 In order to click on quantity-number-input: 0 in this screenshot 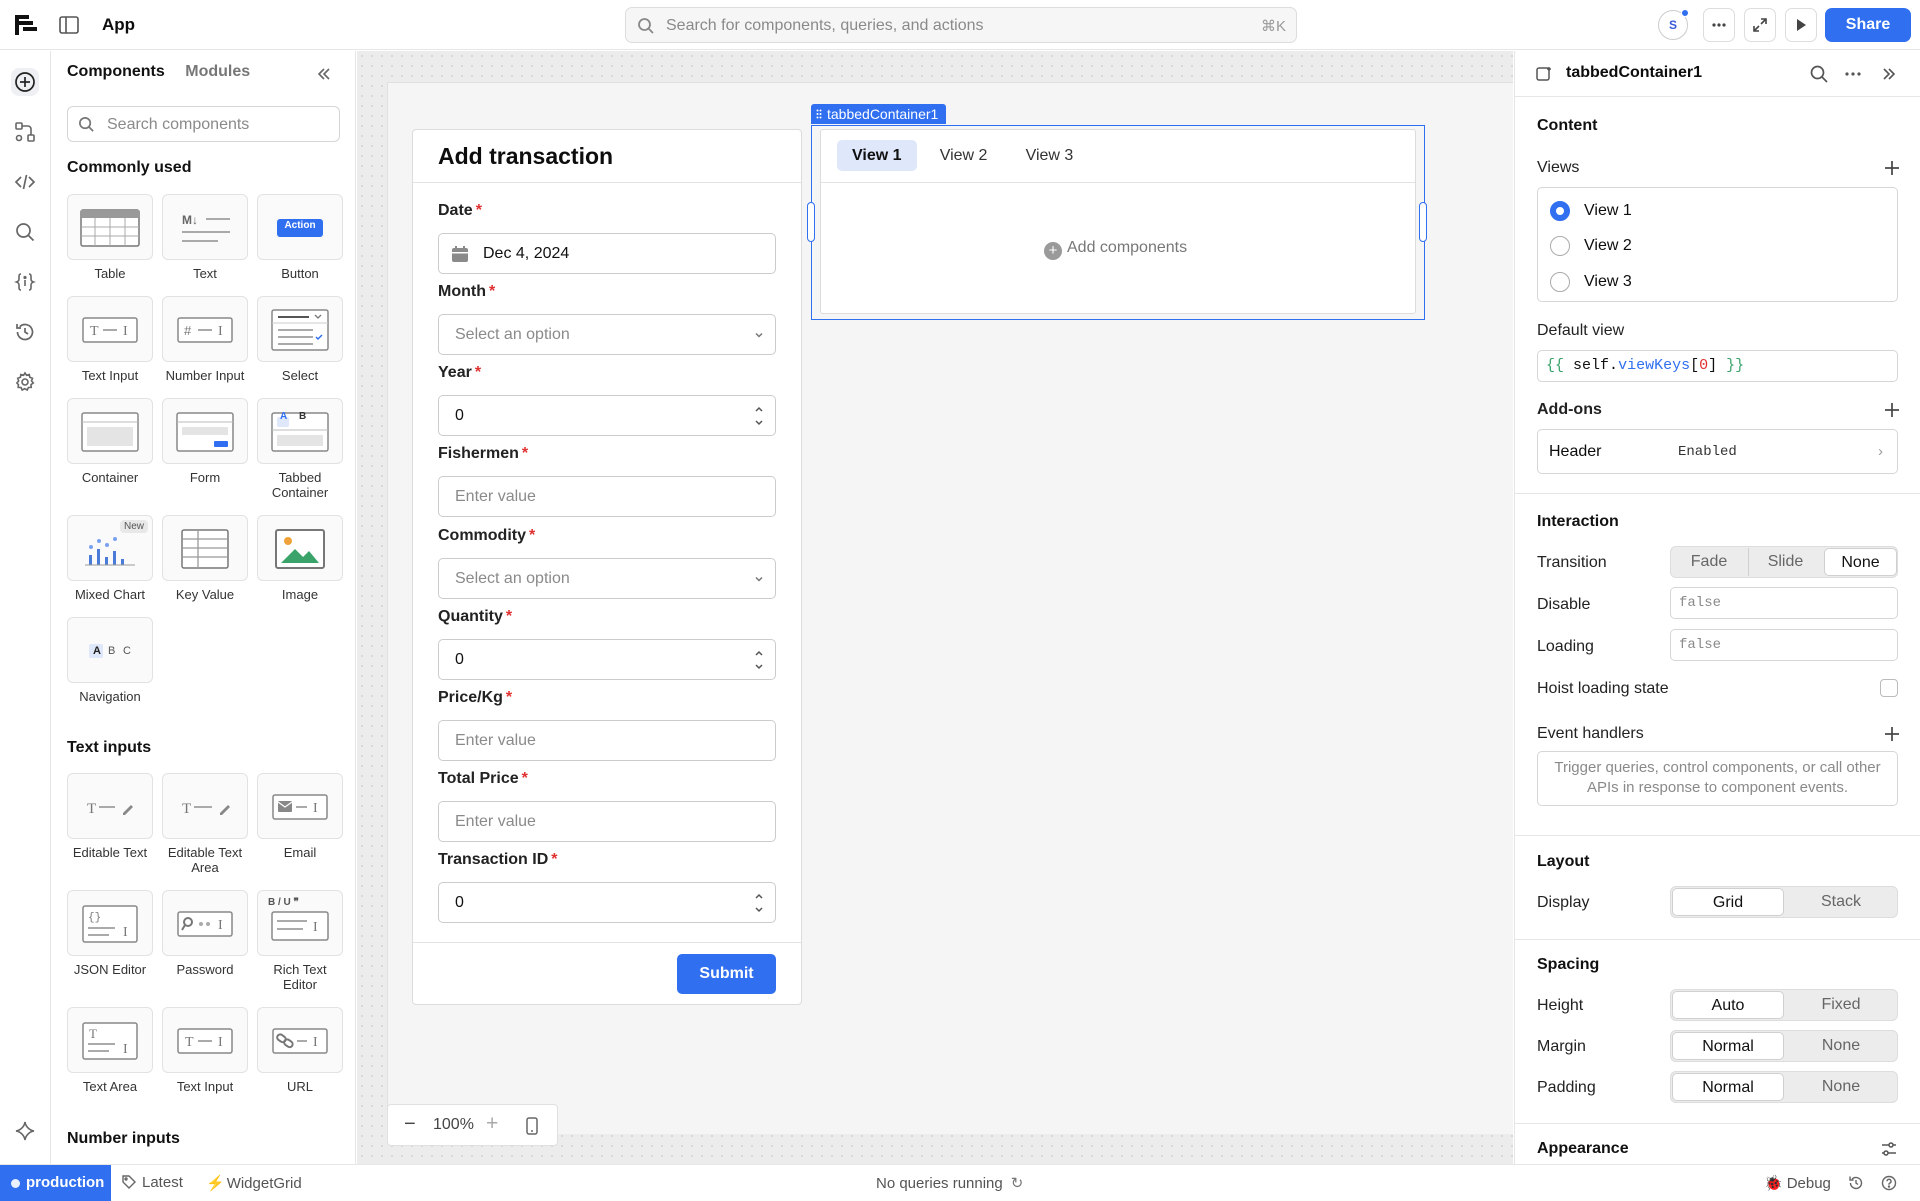, I will do `click(607, 659)`.